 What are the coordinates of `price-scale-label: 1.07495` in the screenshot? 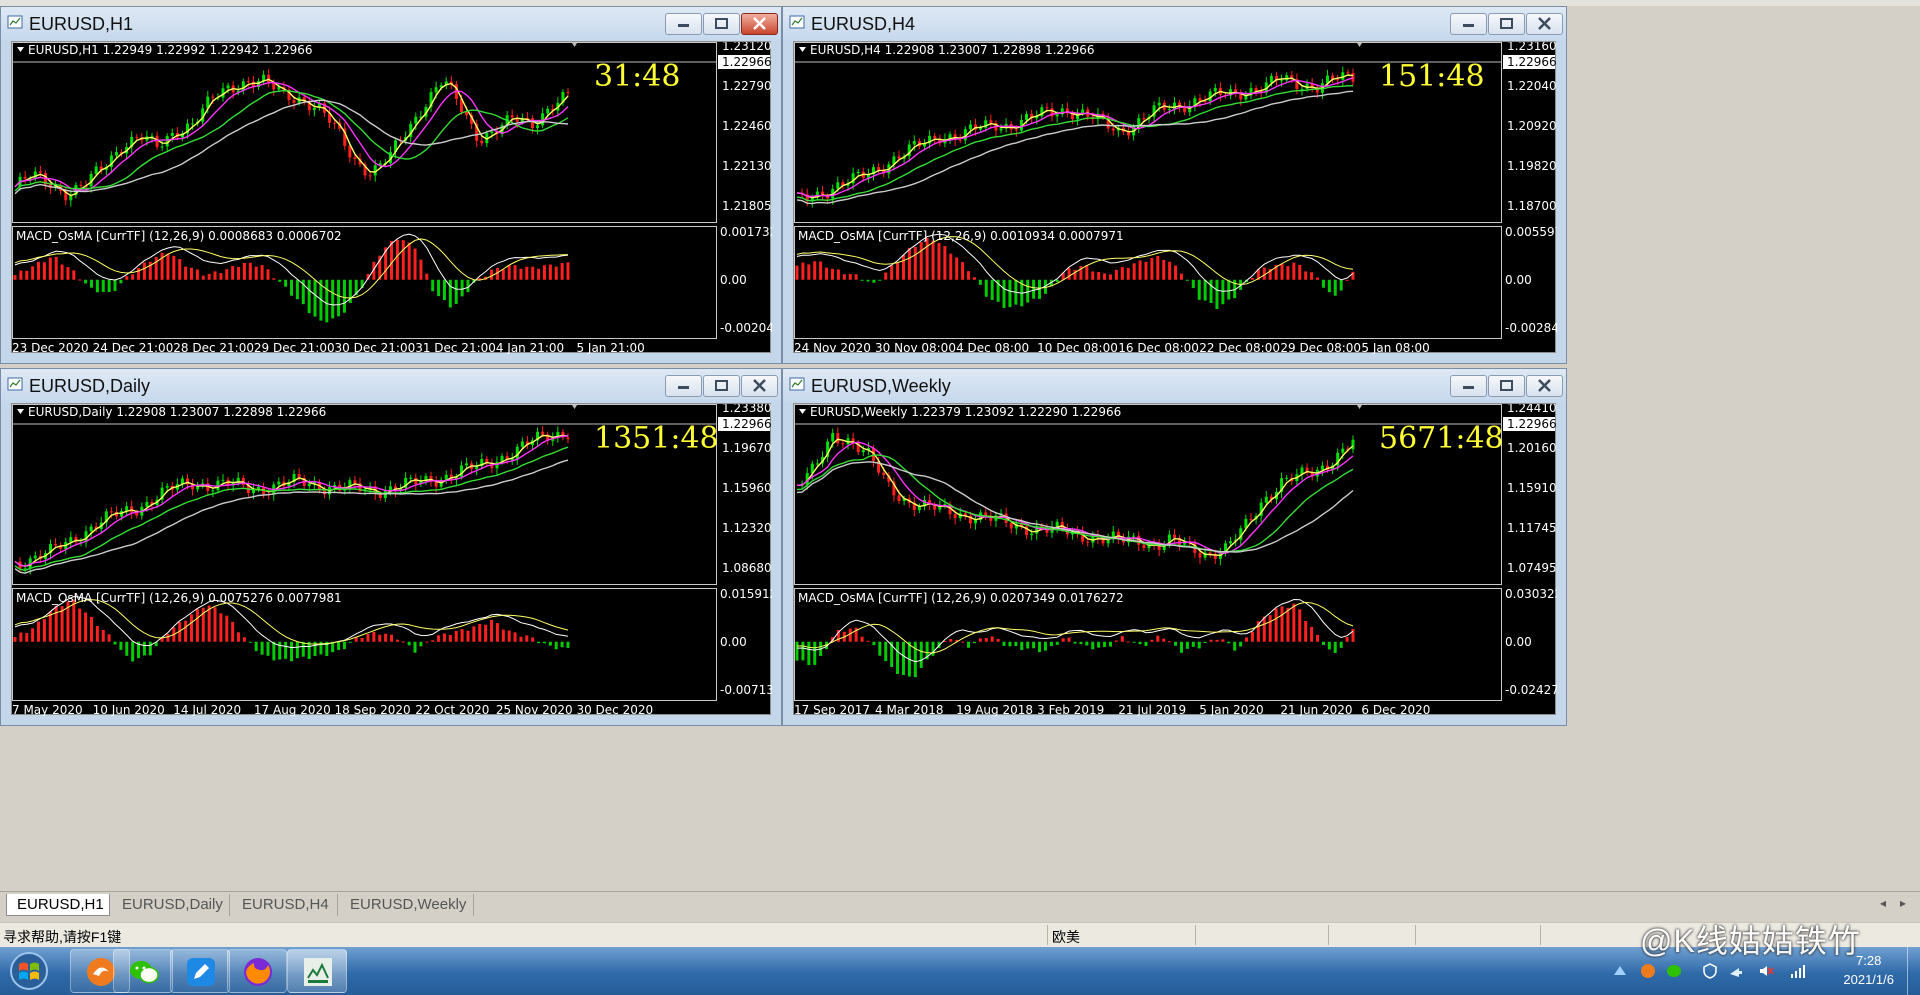 It's located at (1532, 568).